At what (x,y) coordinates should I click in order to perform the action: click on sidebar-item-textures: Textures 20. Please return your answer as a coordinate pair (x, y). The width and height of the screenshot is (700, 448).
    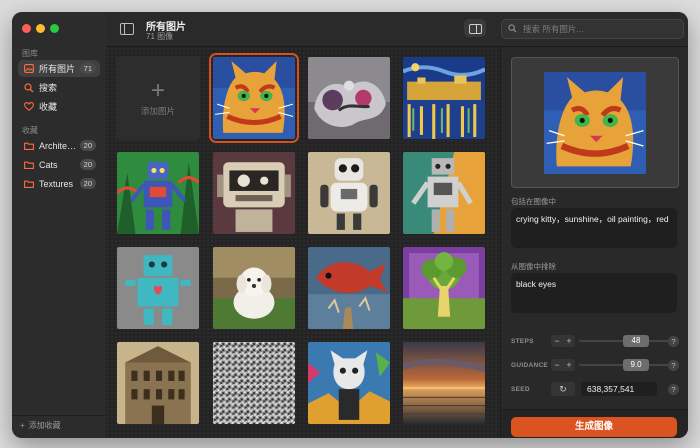
    Looking at the image, I should click on (59, 183).